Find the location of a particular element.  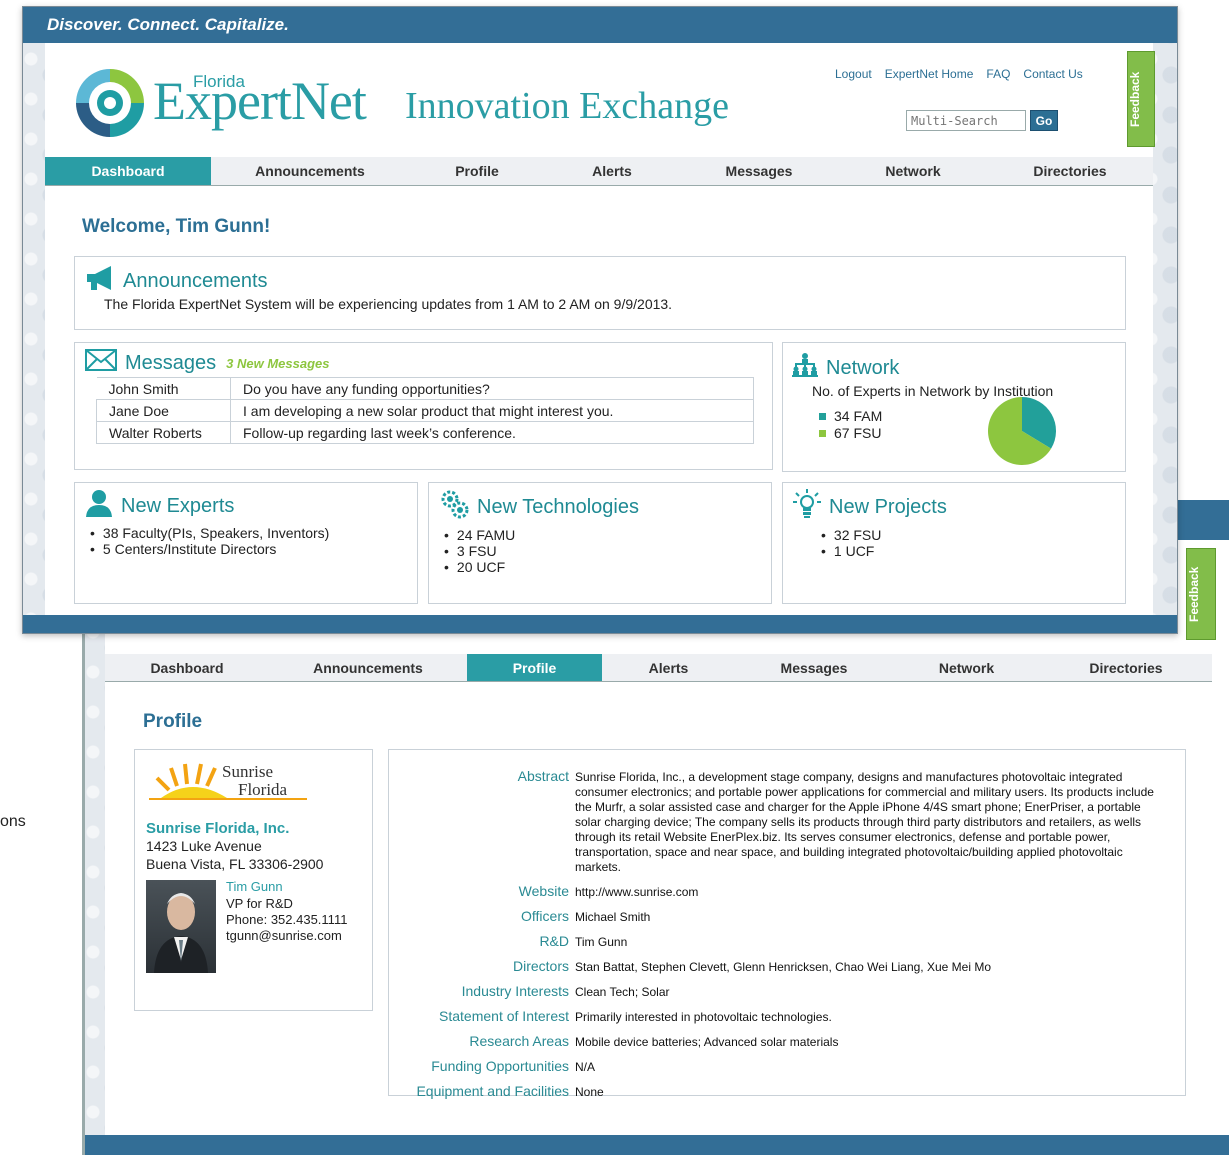

megaphone-icon is located at coordinates (100, 281).